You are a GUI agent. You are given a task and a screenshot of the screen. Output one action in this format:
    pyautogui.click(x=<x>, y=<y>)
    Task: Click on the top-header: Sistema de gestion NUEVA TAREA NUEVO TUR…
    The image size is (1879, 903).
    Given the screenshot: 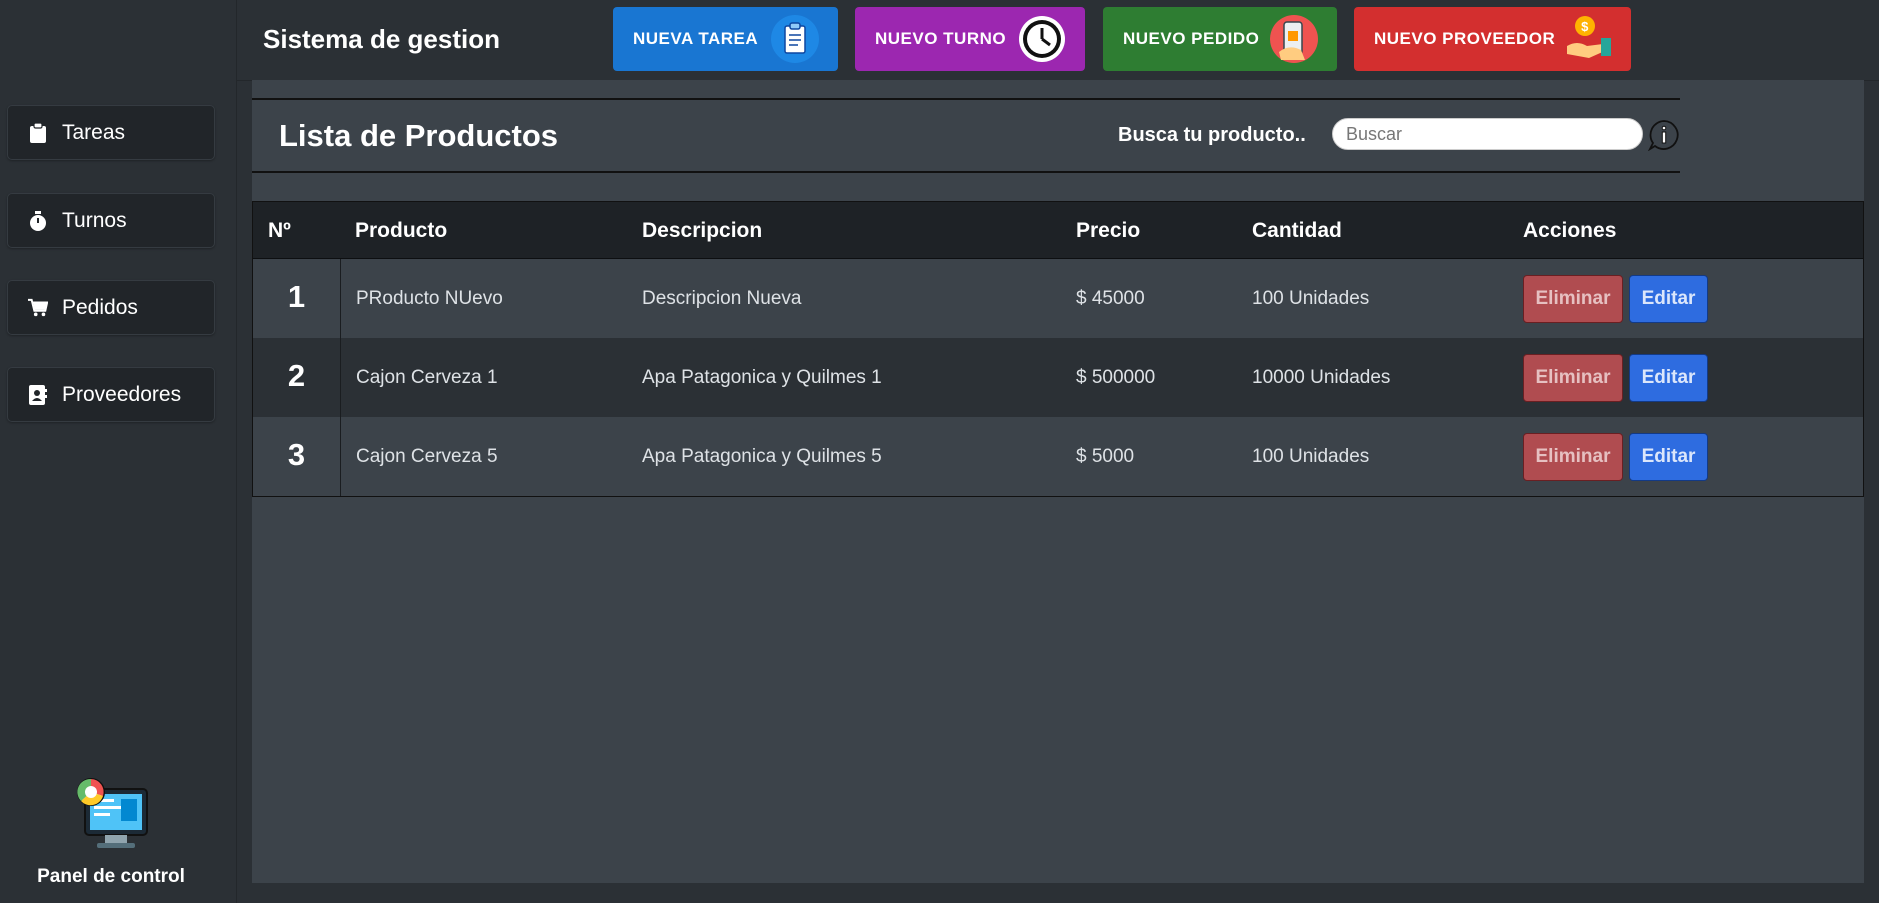 What is the action you would take?
    pyautogui.click(x=1058, y=40)
    